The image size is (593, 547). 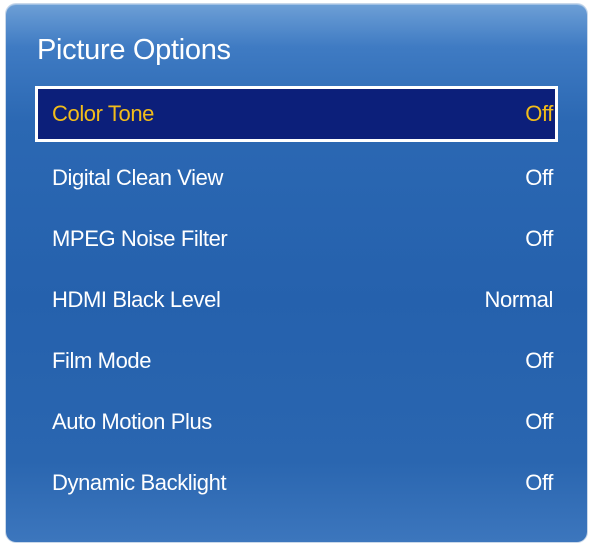 What do you see at coordinates (102, 360) in the screenshot?
I see `menu-item-label: Film Mode` at bounding box center [102, 360].